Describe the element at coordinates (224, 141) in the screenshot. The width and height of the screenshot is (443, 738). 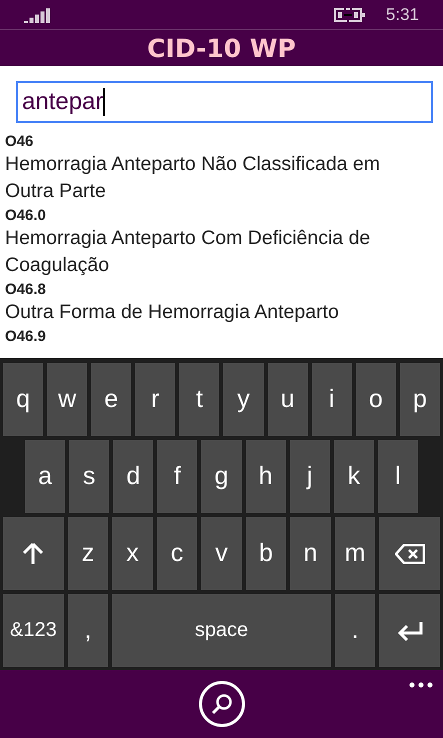
I see `result-code: O46` at that location.